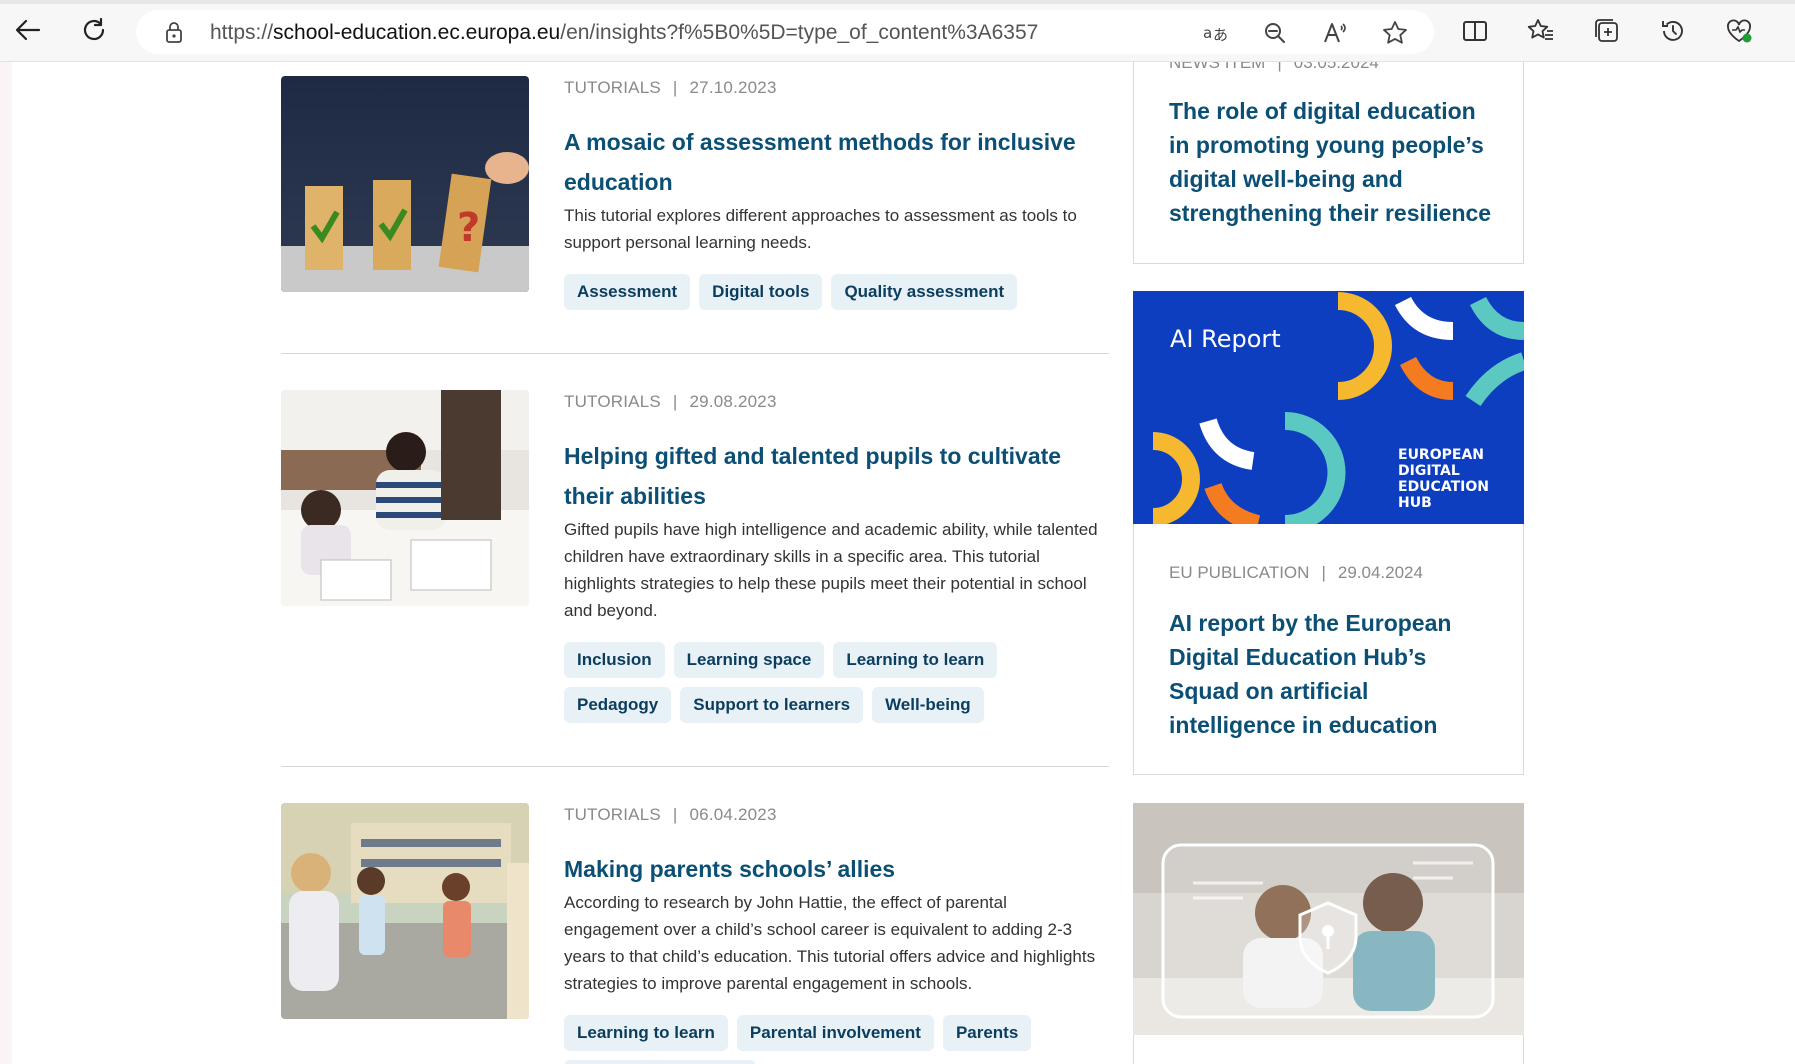 The image size is (1795, 1064). I want to click on refresh-button, so click(94, 30).